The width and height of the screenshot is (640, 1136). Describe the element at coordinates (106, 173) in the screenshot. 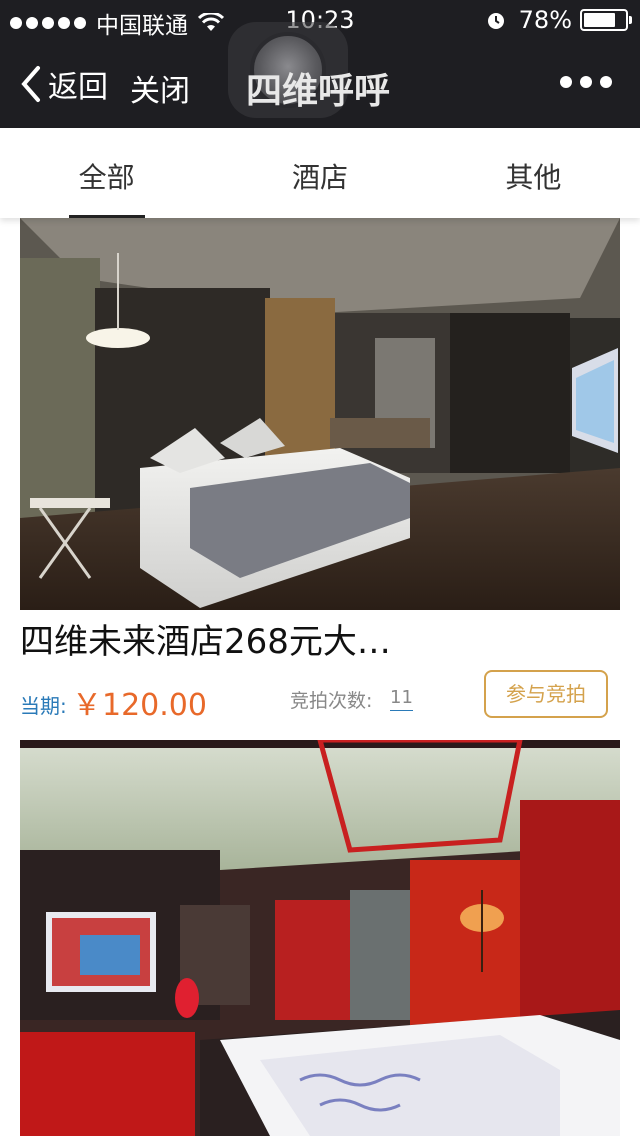

I see `tab-all: 全部` at that location.